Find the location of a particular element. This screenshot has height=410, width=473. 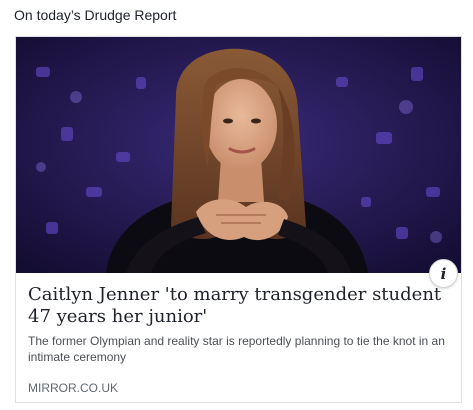

article-source-domain: MIRROR.CO.UK is located at coordinates (73, 388).